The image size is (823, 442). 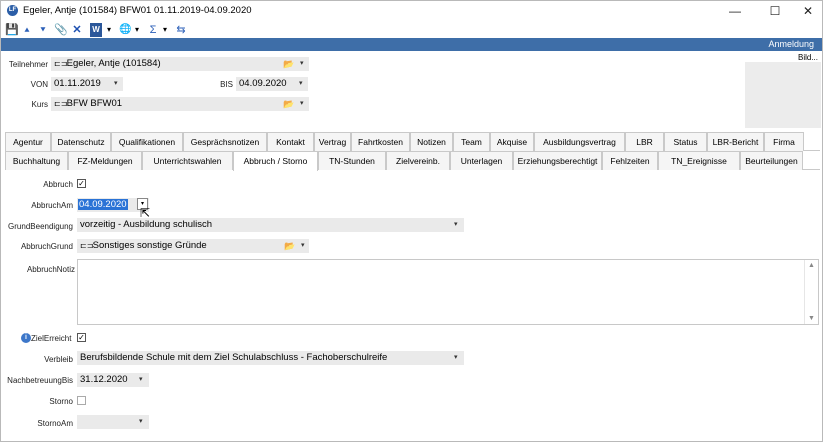 I want to click on tab-erziehungsberechtigt: Erziehungsberechtigt, so click(x=557, y=160).